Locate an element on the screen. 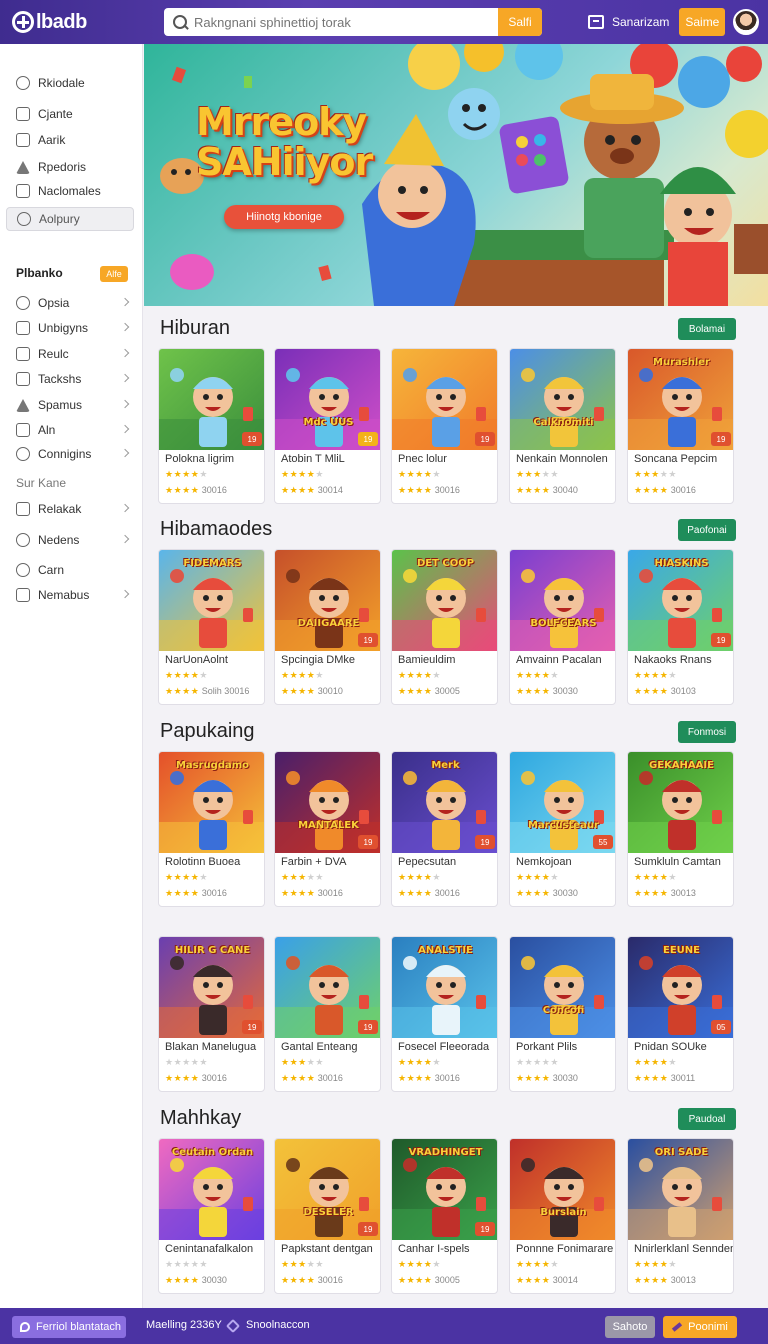  game-title: Blakan Manelugua is located at coordinates (210, 1047).